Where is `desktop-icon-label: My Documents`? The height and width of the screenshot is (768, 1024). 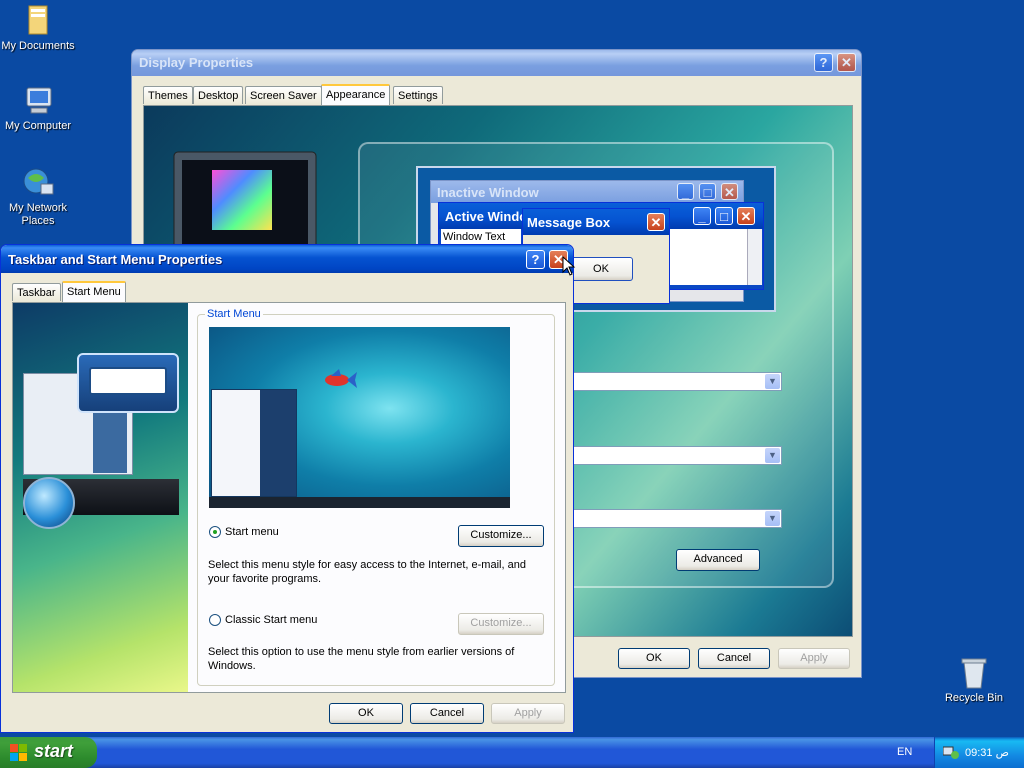
desktop-icon-label: My Documents is located at coordinates (38, 46).